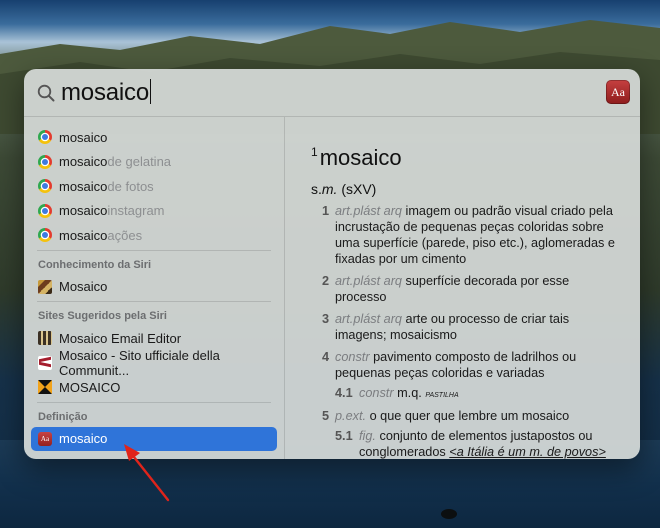 The height and width of the screenshot is (528, 660). I want to click on sense-number: 5.1, so click(344, 436).